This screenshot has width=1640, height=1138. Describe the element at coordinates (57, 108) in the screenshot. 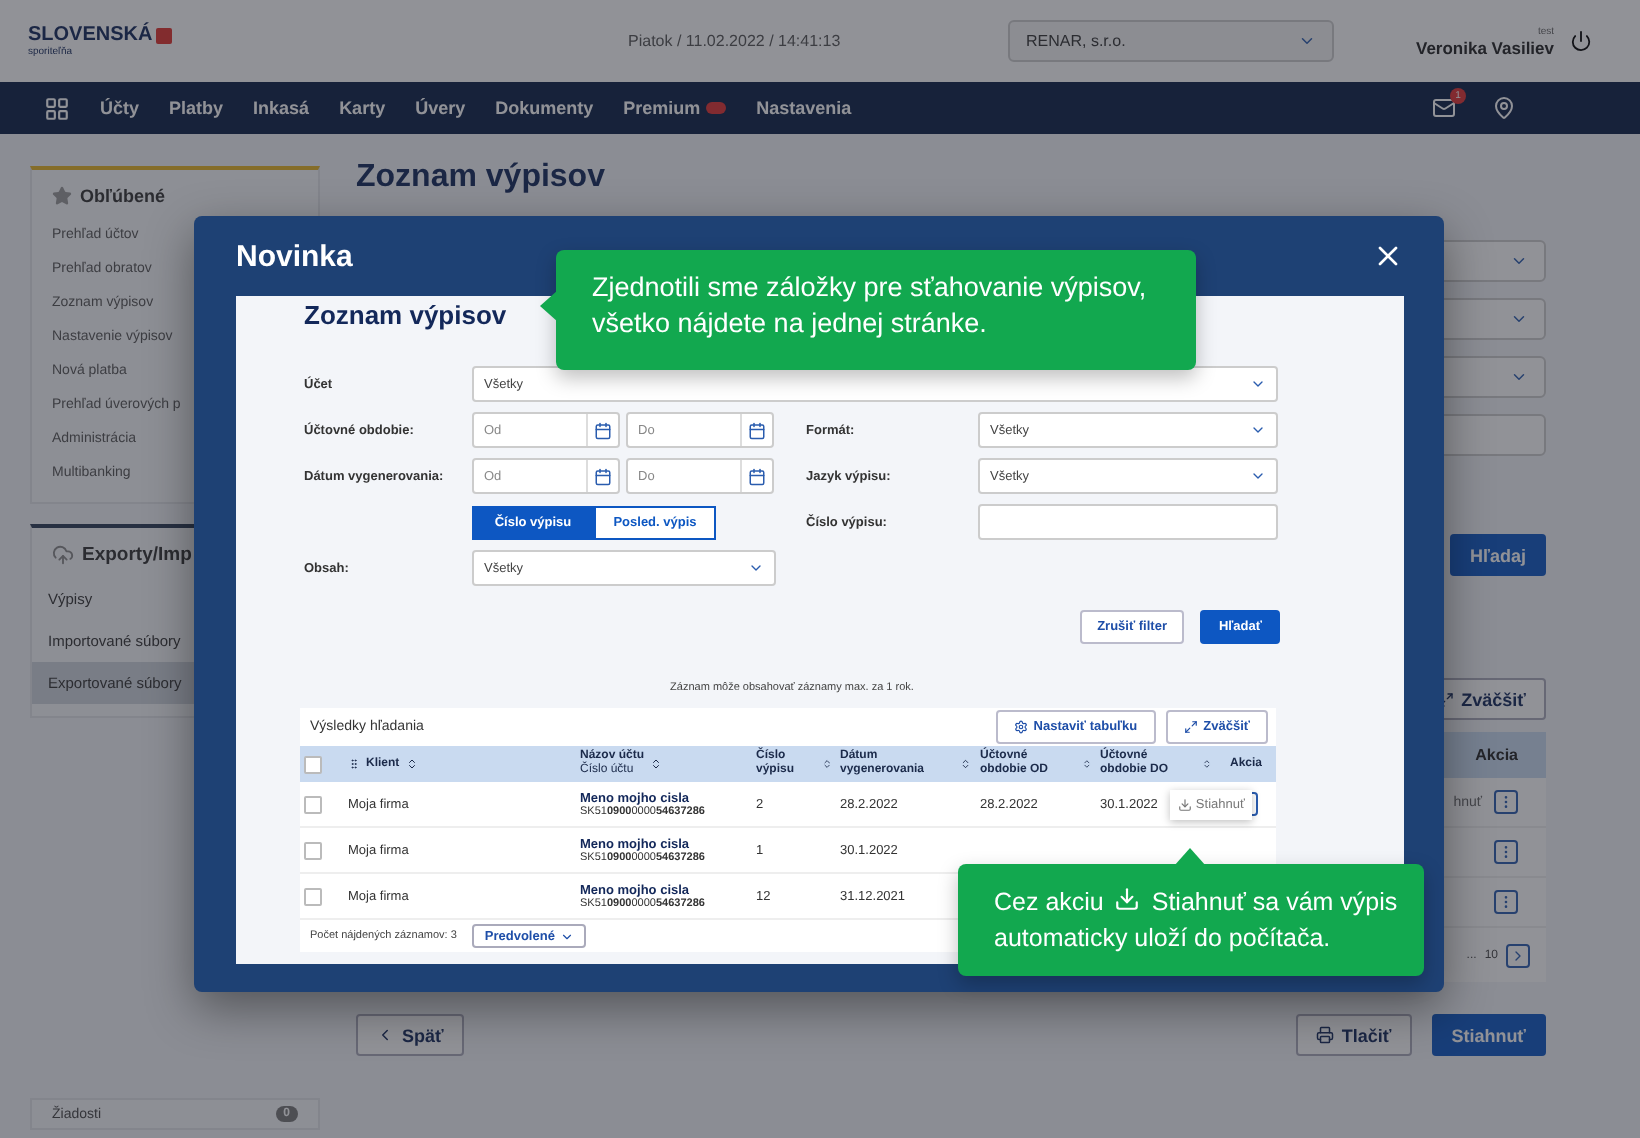

I see `grid-icon` at that location.